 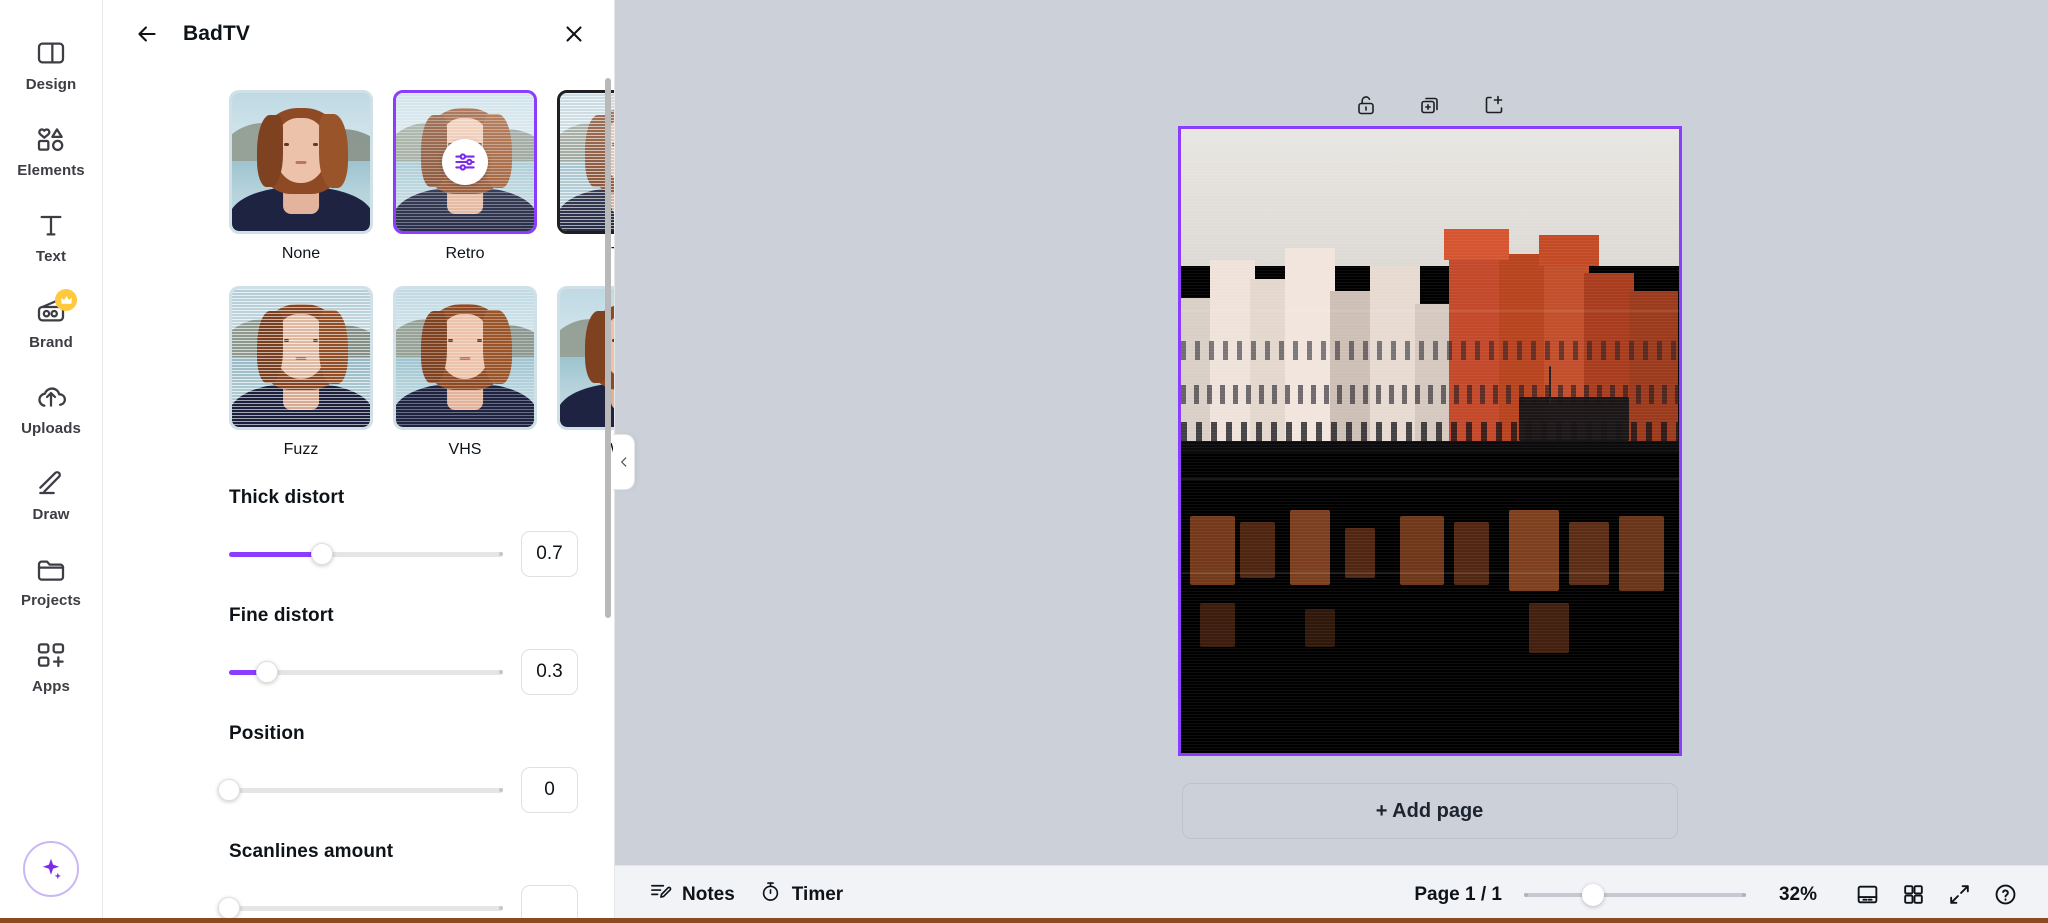 What do you see at coordinates (366, 908) in the screenshot?
I see `slider-track` at bounding box center [366, 908].